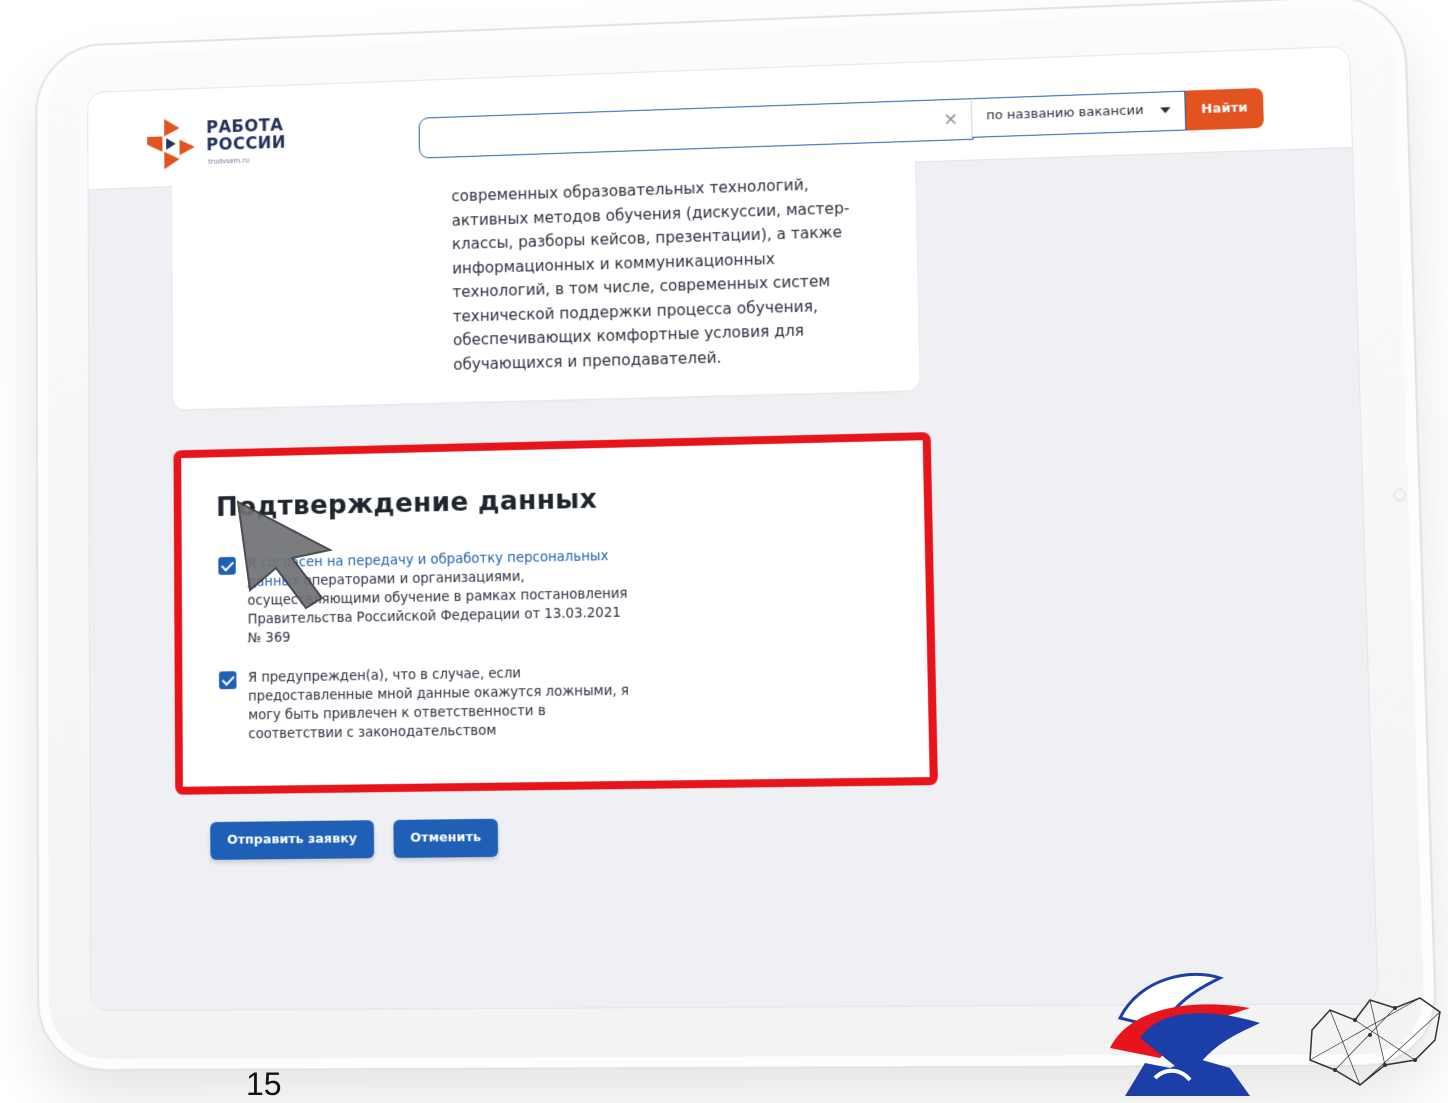 The height and width of the screenshot is (1103, 1448). Describe the element at coordinates (1185, 1032) in the screenshot. I see `party-emblem-logo` at that location.